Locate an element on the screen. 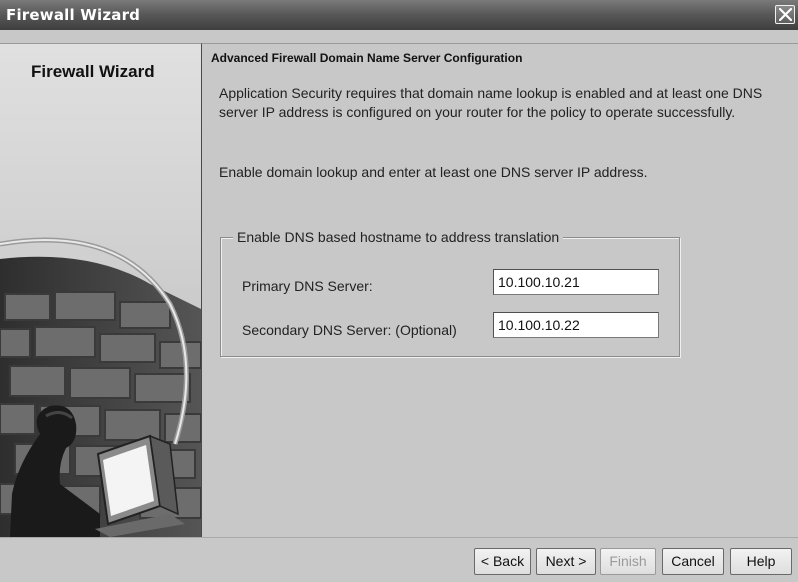  back-button: < Back is located at coordinates (502, 561).